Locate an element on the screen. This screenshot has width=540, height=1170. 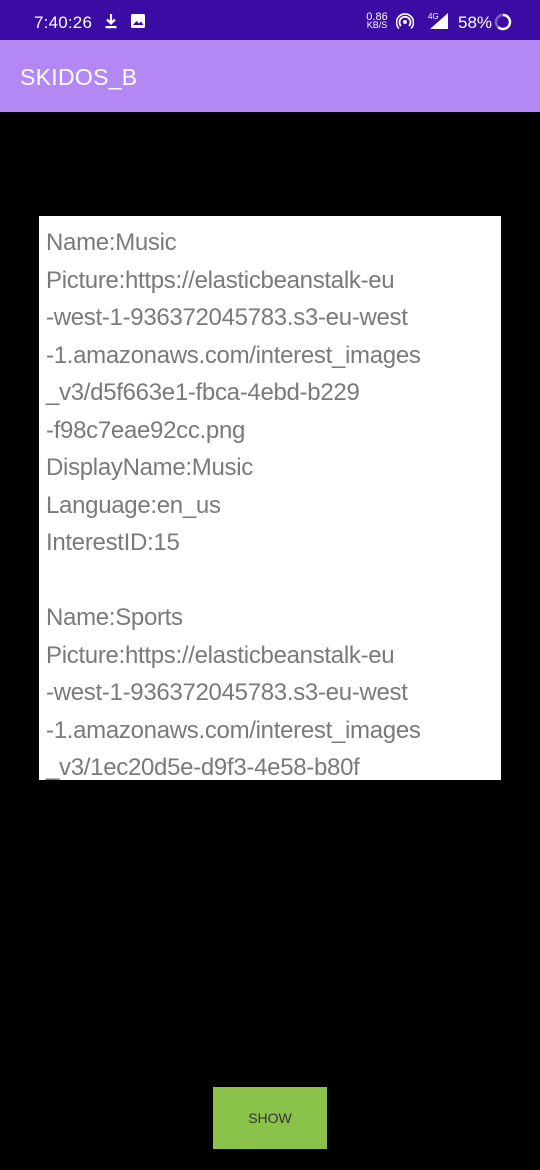
status-bar: 7:40:26 0.86 KB/S 4G 58% is located at coordinates (270, 20).